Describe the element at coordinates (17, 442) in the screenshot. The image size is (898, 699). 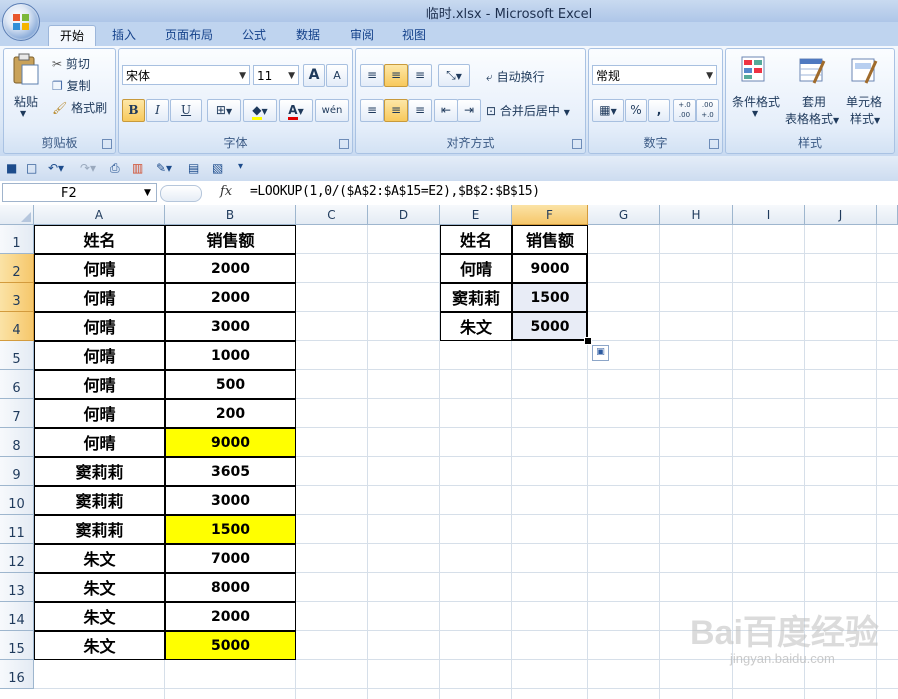
I see `row-header-8: 8` at that location.